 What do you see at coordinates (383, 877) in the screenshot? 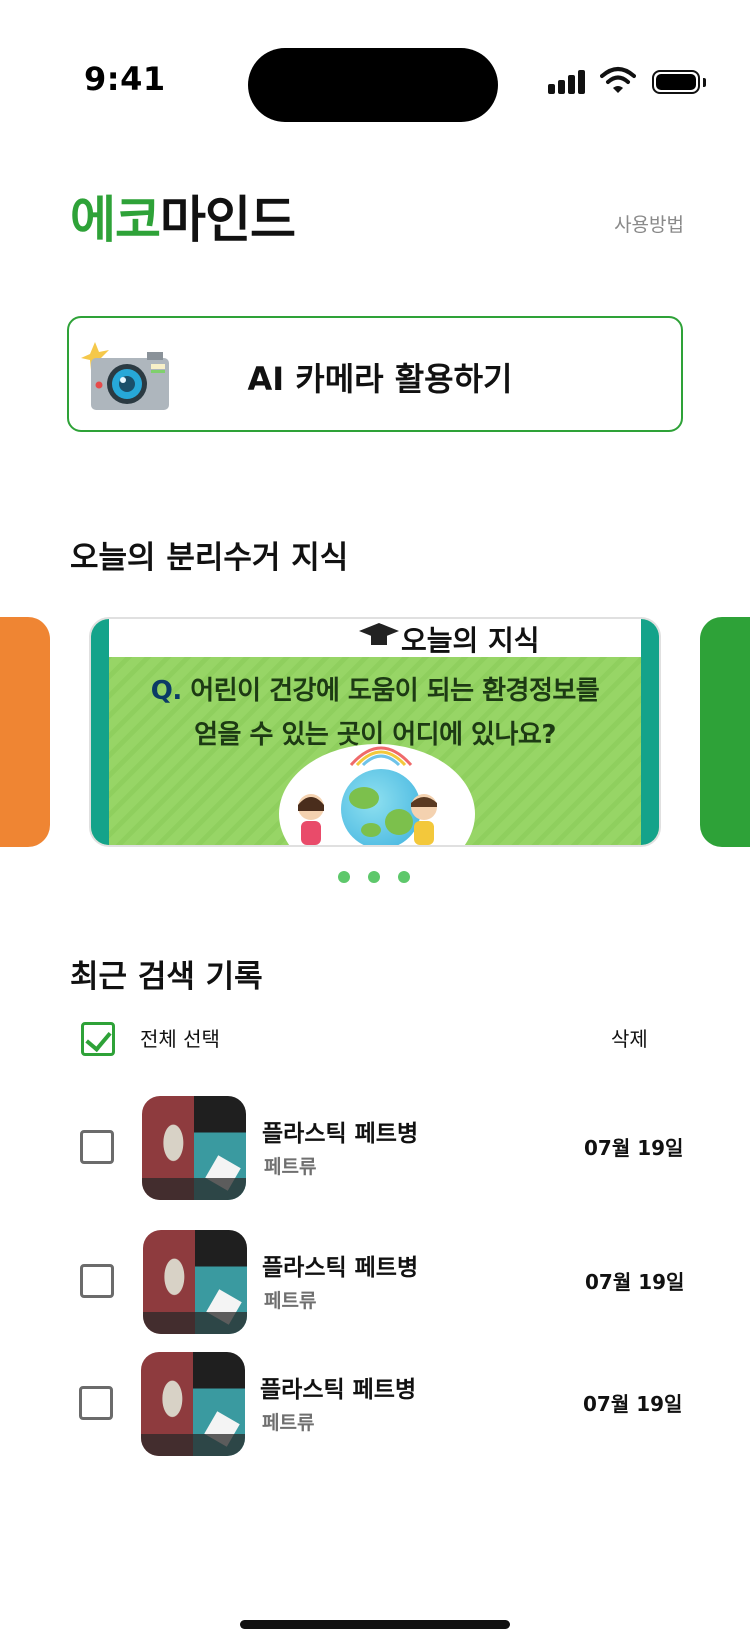
I see `carousel-pagination` at bounding box center [383, 877].